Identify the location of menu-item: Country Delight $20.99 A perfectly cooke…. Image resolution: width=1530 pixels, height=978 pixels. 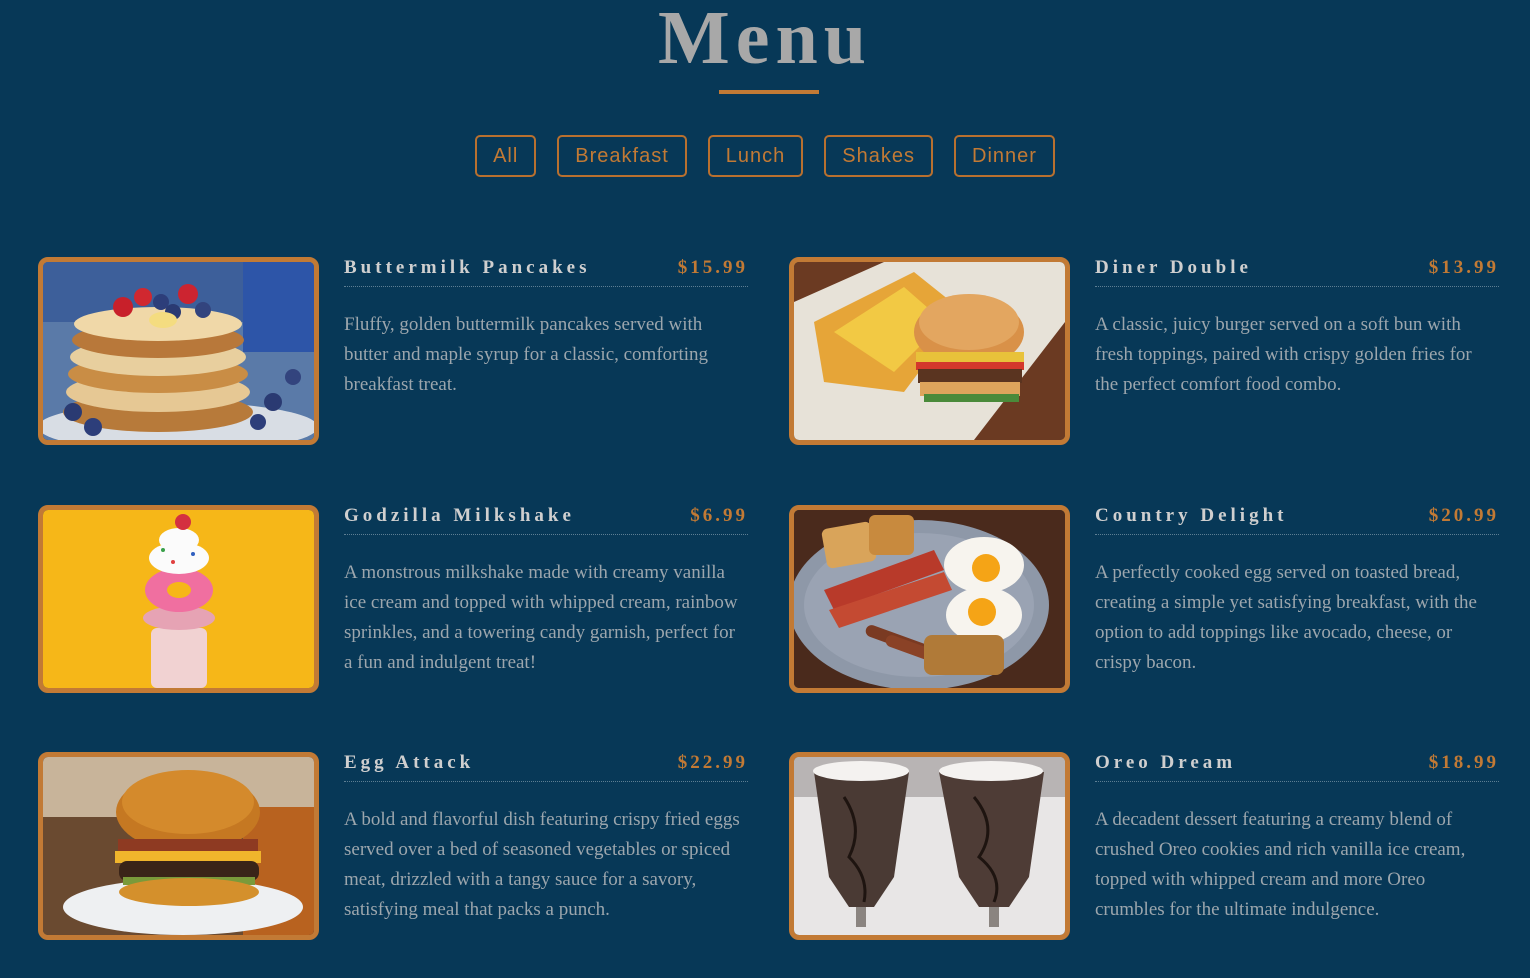
(1145, 600).